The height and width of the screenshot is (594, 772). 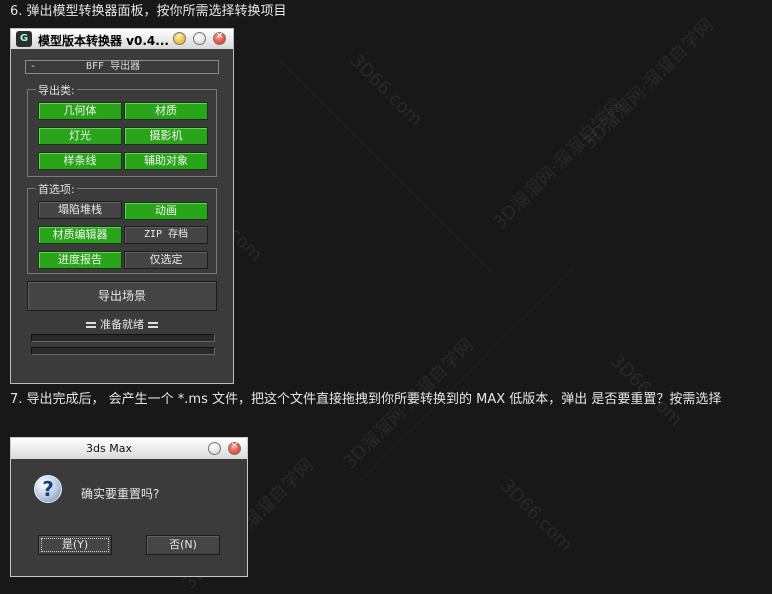 I want to click on material-editor-toggle: 材质编辑器, so click(x=80, y=235).